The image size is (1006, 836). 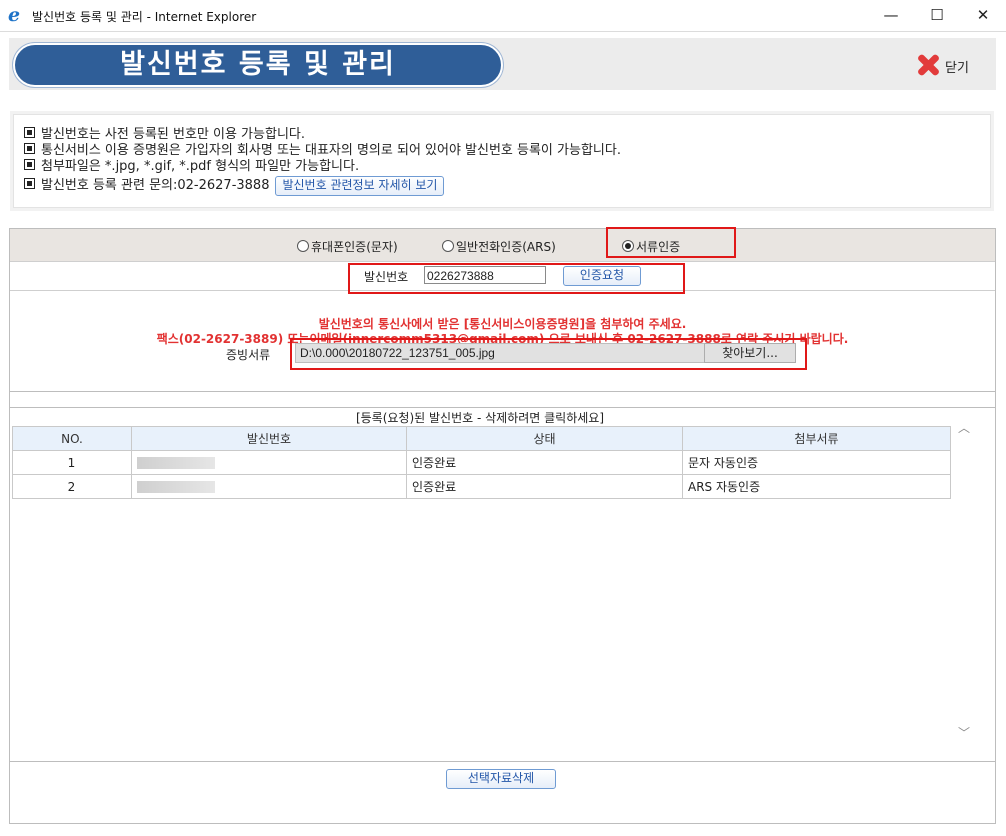 I want to click on page-title: 발신번호 등록 및 관리, so click(x=258, y=64).